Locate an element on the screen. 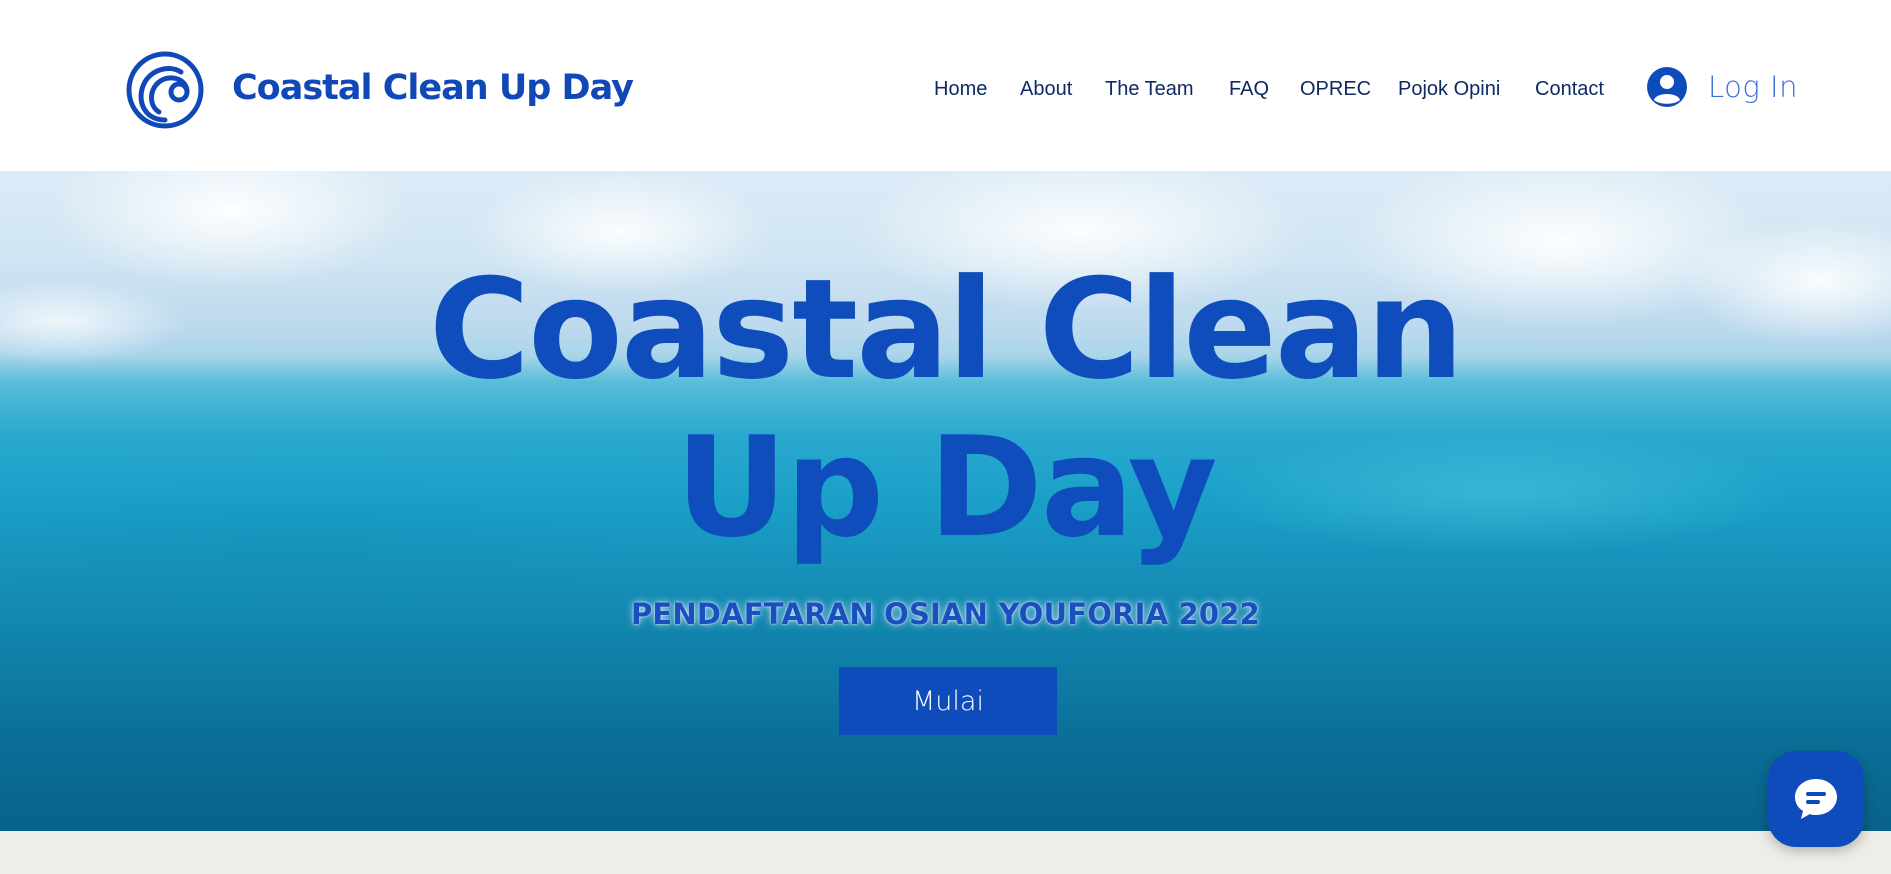 The image size is (1891, 874). next-section-band is located at coordinates (945, 852).